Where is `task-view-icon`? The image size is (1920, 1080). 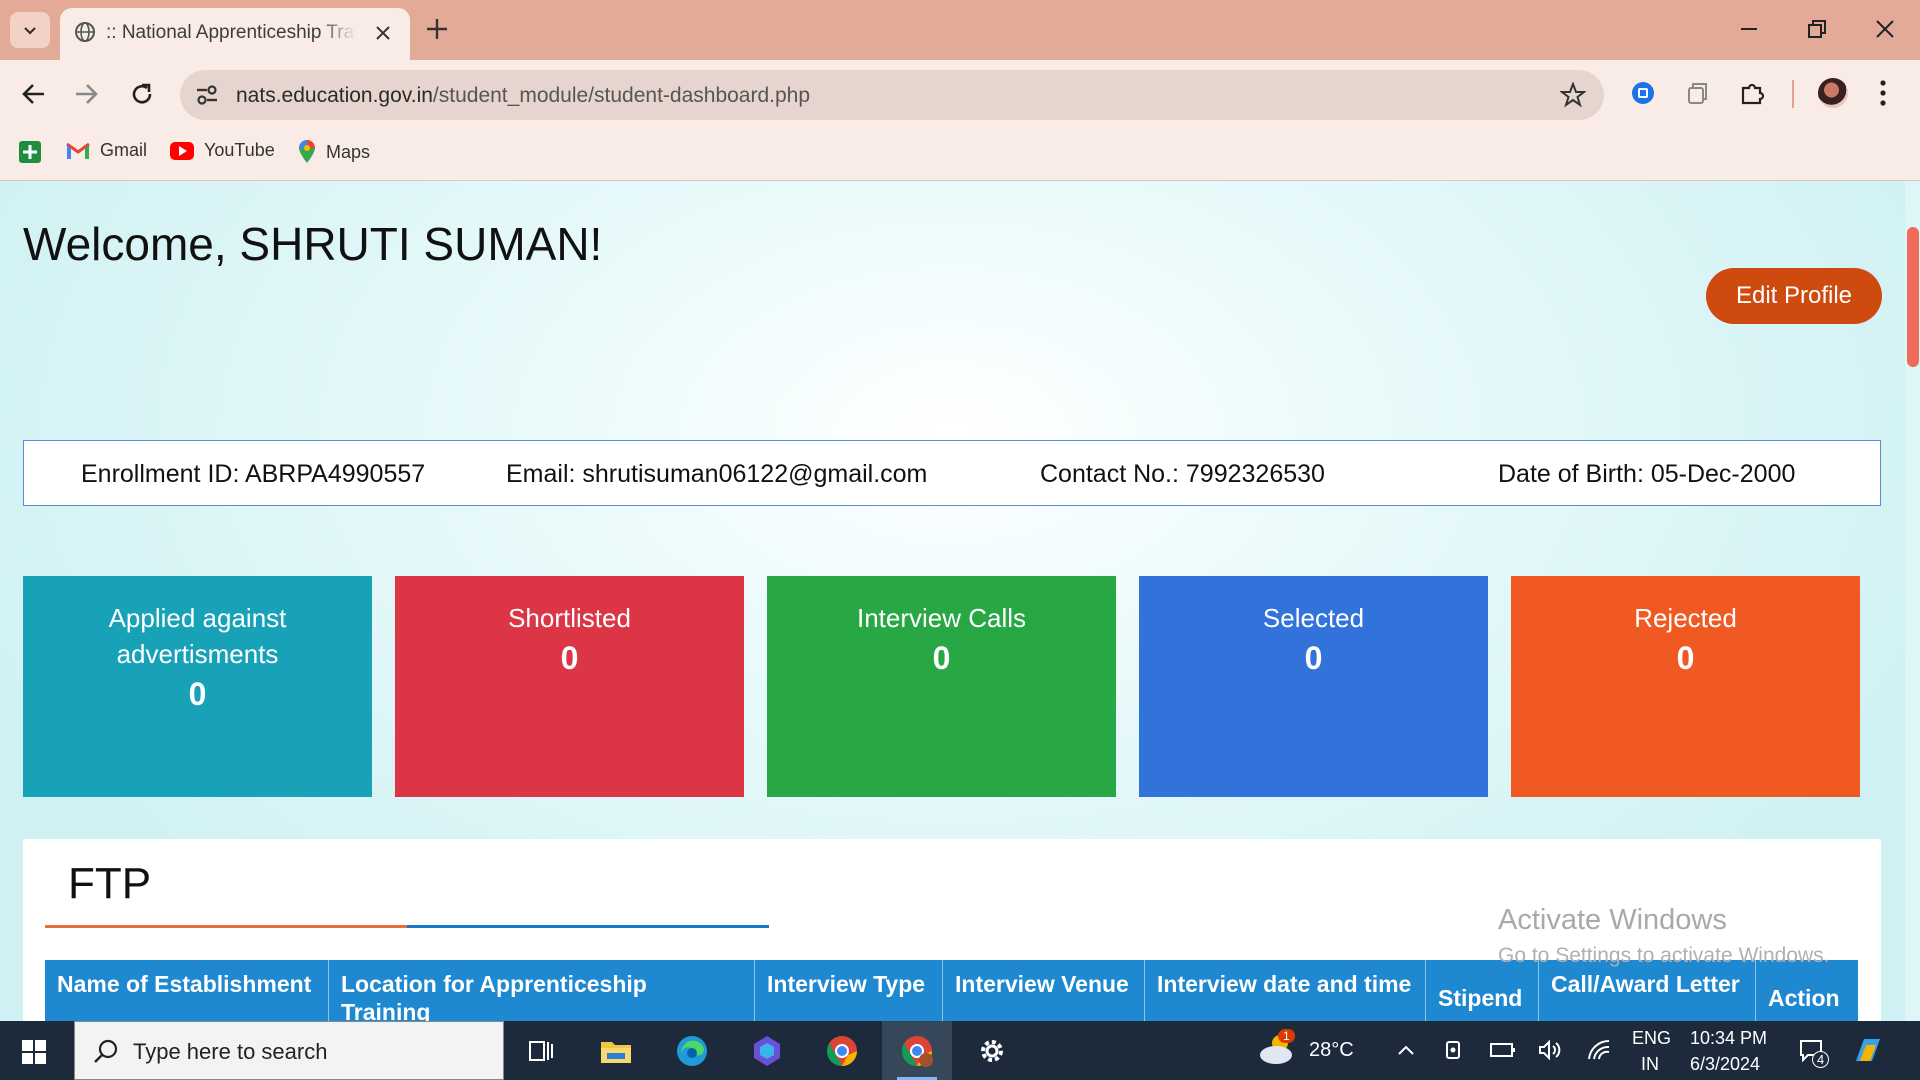
task-view-icon is located at coordinates (540, 1051).